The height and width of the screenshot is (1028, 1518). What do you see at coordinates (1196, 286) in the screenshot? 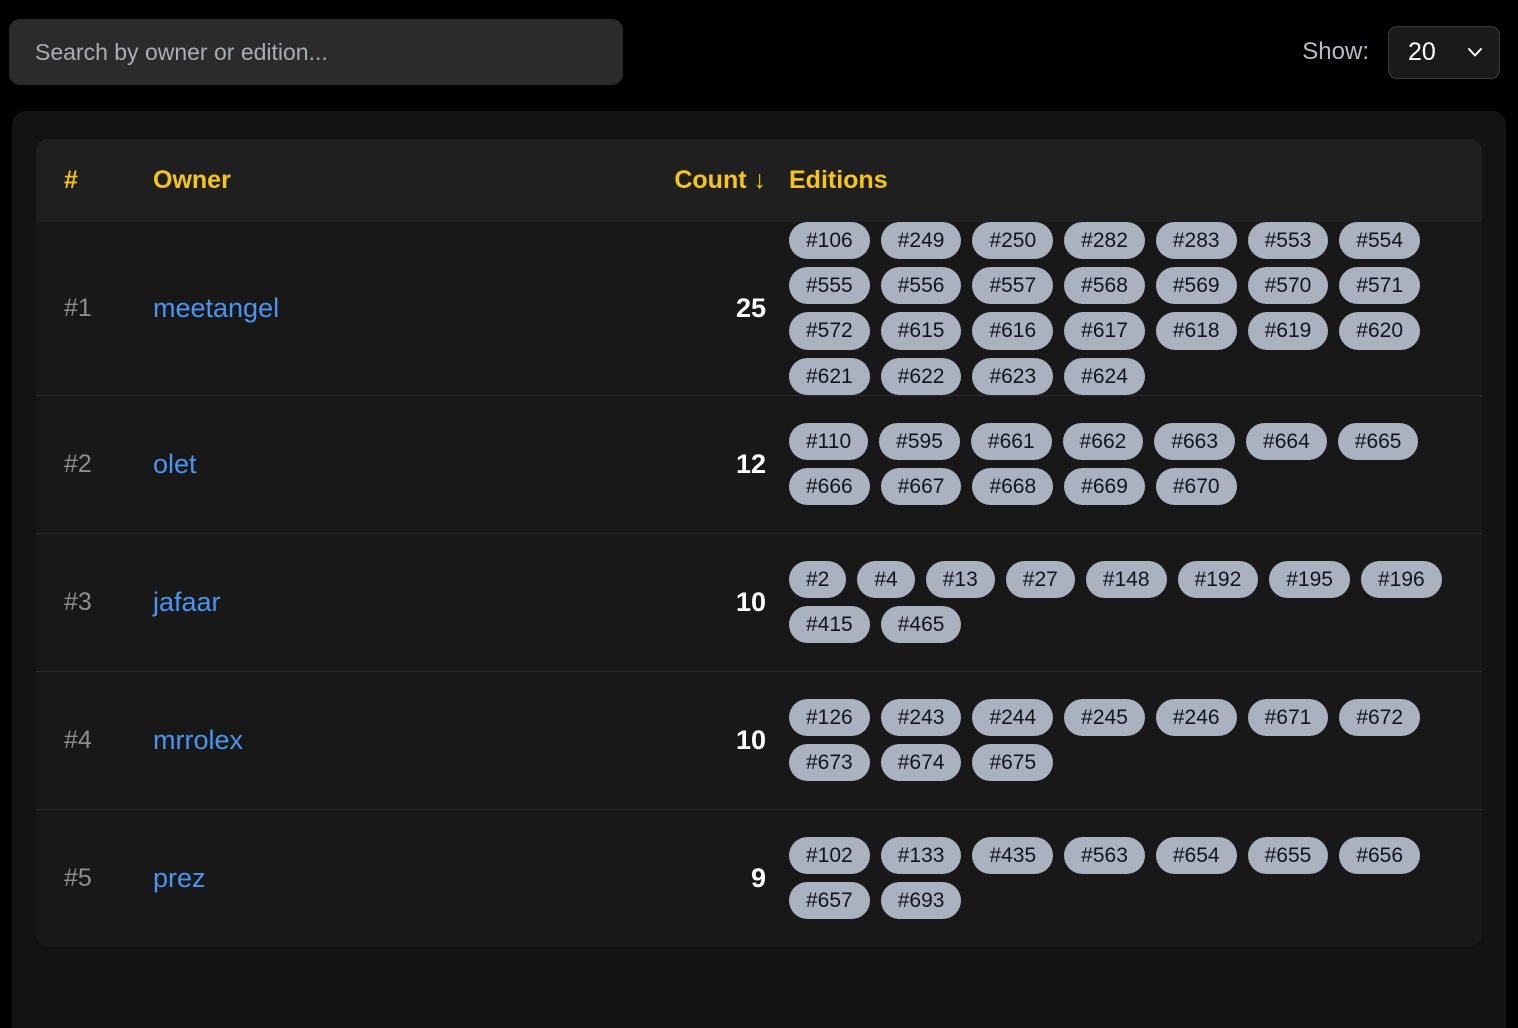
I see `edition-badge: #569` at bounding box center [1196, 286].